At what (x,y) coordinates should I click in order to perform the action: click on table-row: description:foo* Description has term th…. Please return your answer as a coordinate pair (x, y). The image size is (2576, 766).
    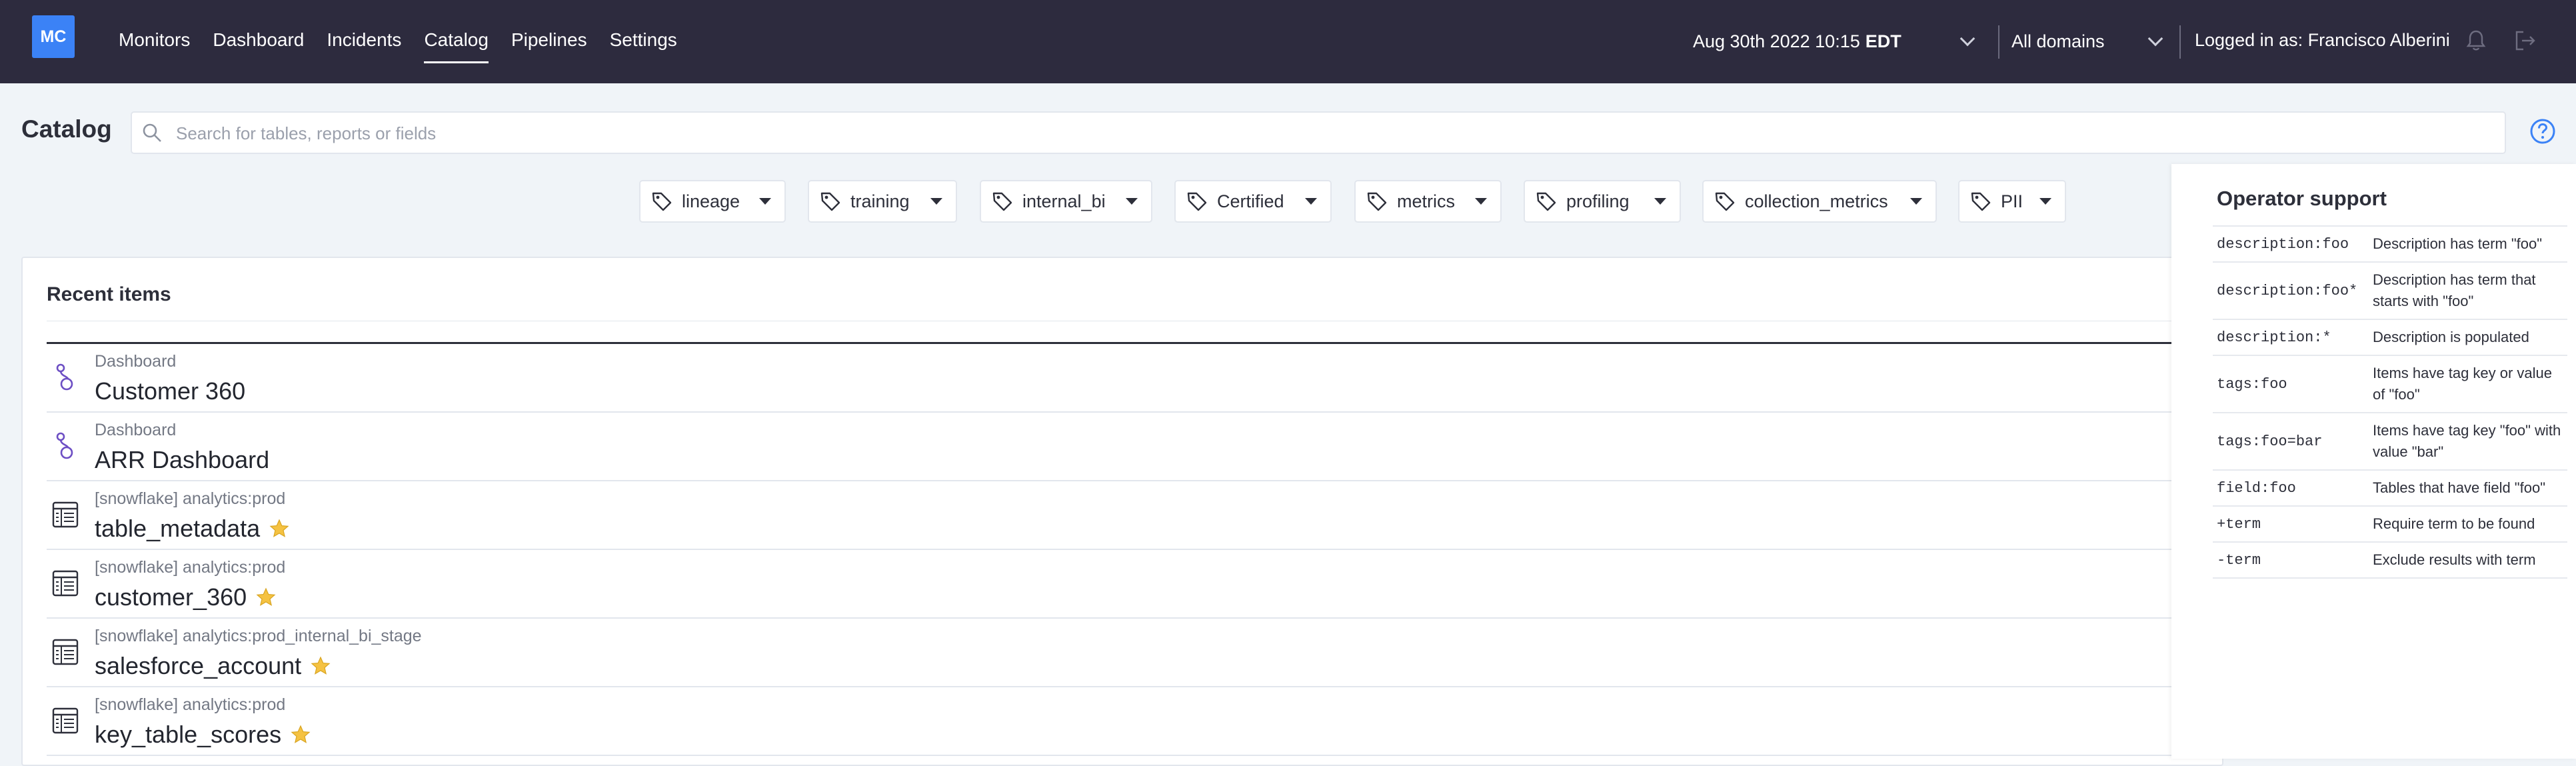
    Looking at the image, I should click on (2390, 290).